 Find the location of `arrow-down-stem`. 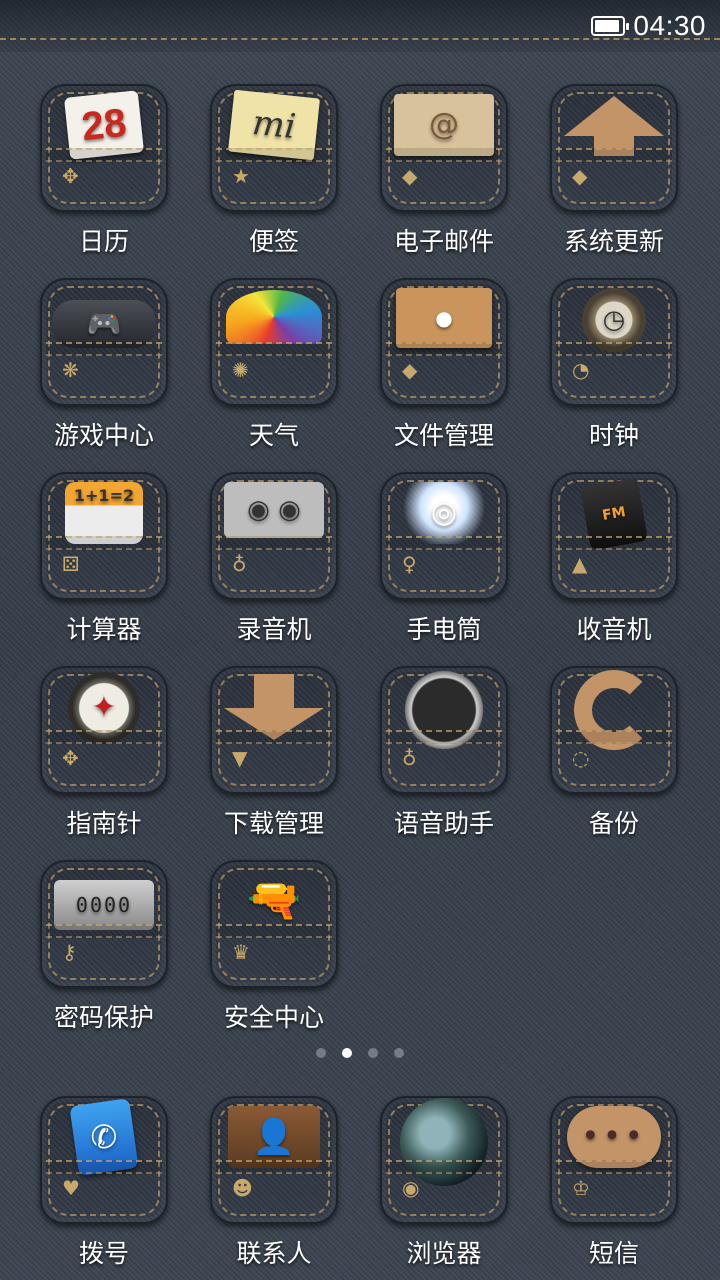

arrow-down-stem is located at coordinates (274, 691).